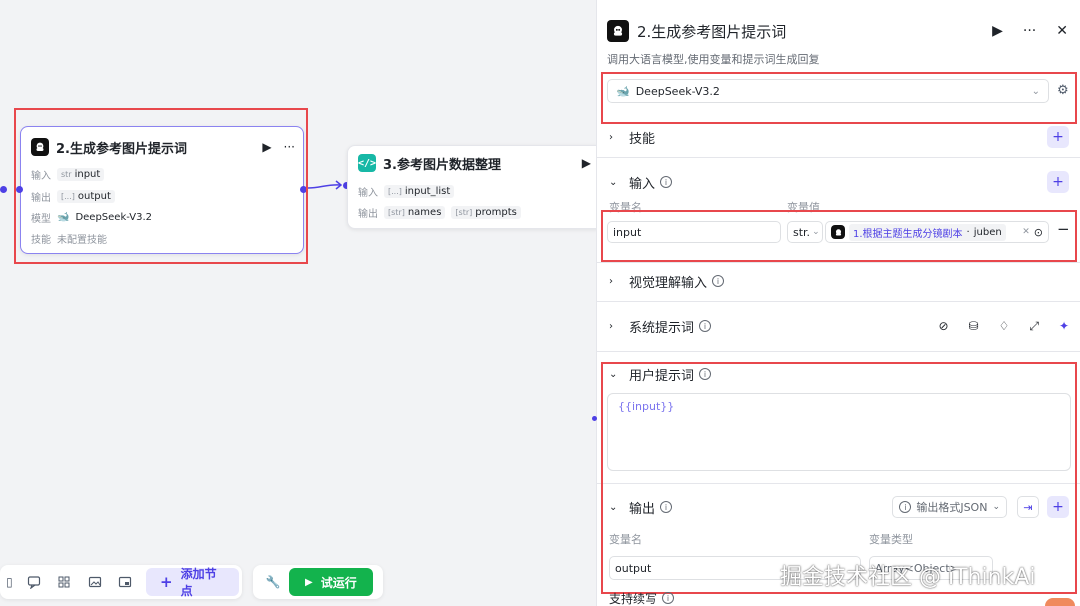 This screenshot has width=1080, height=606. Describe the element at coordinates (838, 598) in the screenshot. I see `continue-writing-label: 支持续写 i` at that location.